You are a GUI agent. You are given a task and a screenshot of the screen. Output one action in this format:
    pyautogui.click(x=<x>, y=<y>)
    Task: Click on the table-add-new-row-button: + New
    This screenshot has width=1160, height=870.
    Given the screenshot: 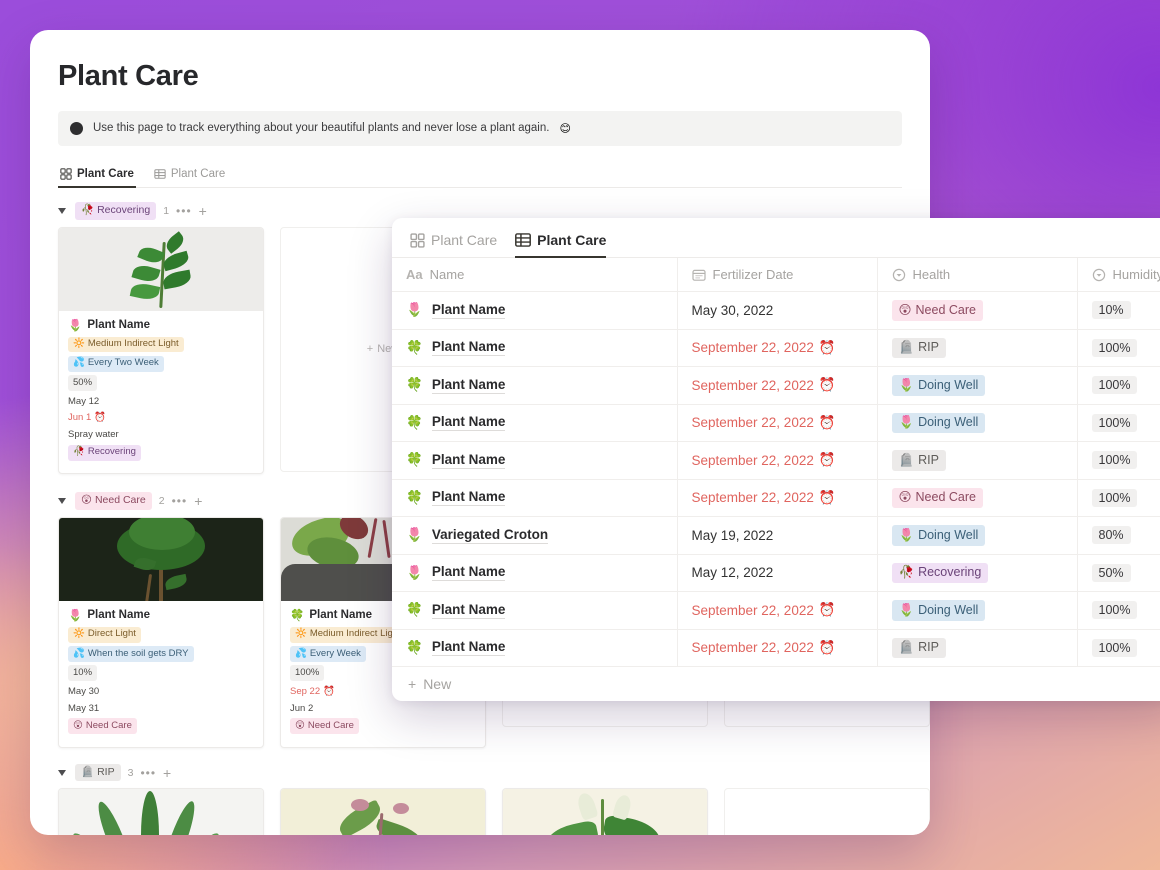 What is the action you would take?
    pyautogui.click(x=776, y=684)
    